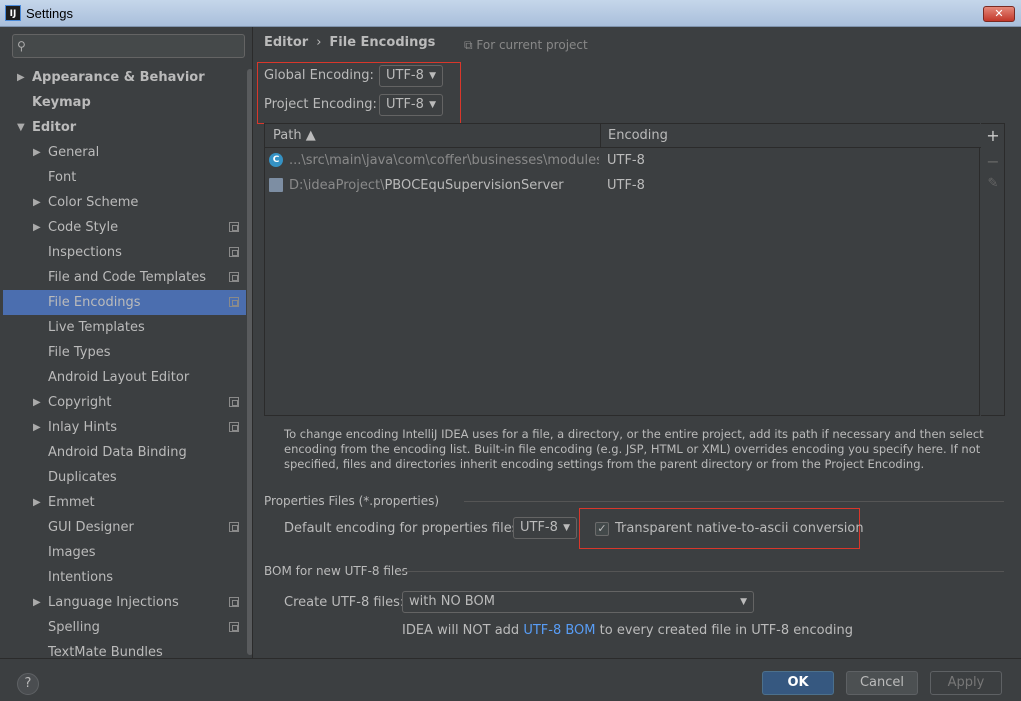  What do you see at coordinates (127, 177) in the screenshot?
I see `sidebar-item-font: Font` at bounding box center [127, 177].